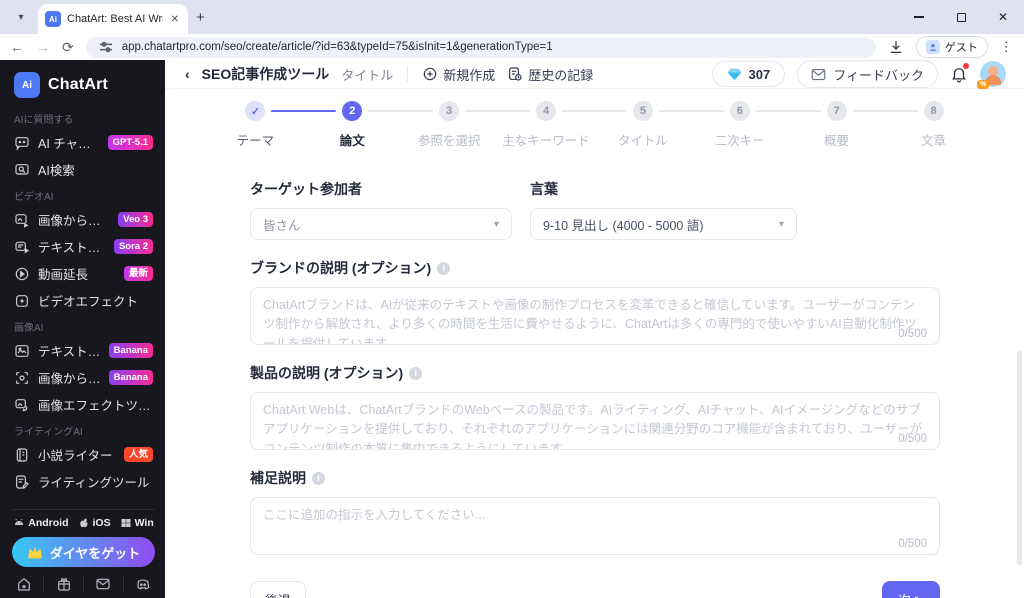 This screenshot has width=1024, height=598. Describe the element at coordinates (910, 544) in the screenshot. I see `supplement-char-counter: 0/500` at that location.